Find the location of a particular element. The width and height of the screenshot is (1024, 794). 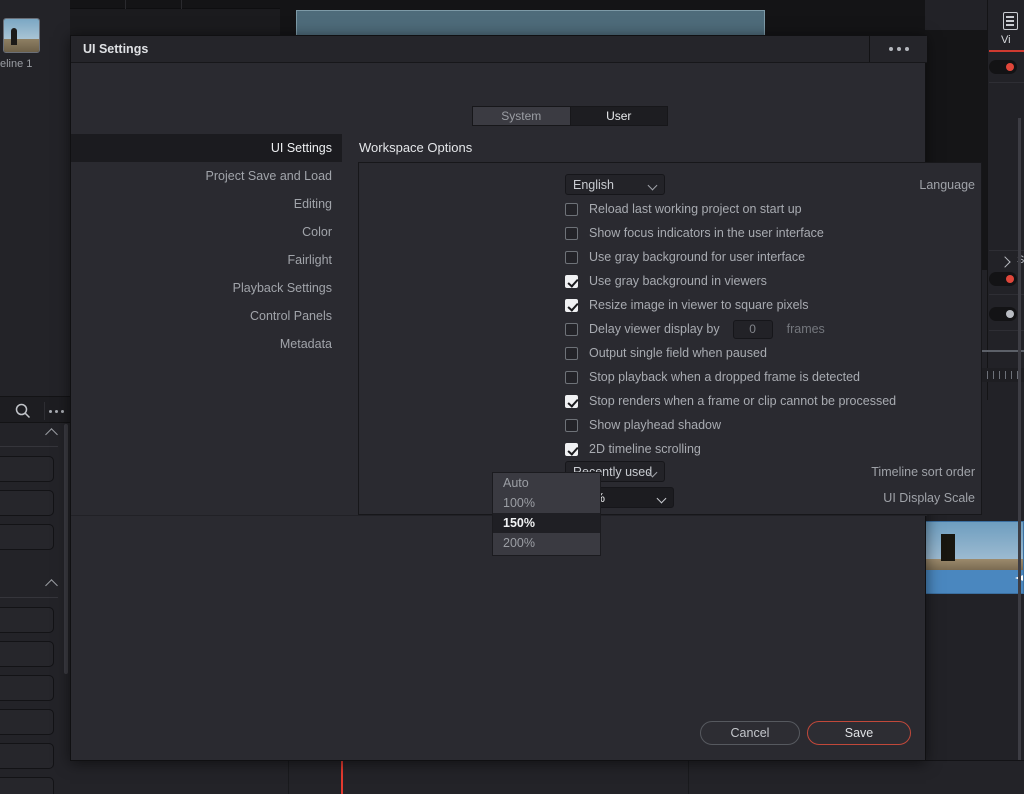

ui-display-scale-dropdown: Auto 100% 150% 200% is located at coordinates (546, 514).